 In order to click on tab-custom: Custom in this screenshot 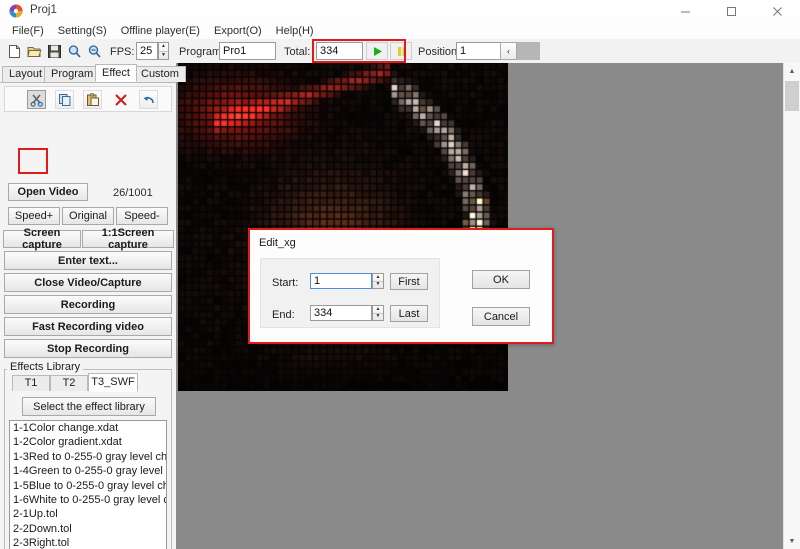, I will do `click(160, 74)`.